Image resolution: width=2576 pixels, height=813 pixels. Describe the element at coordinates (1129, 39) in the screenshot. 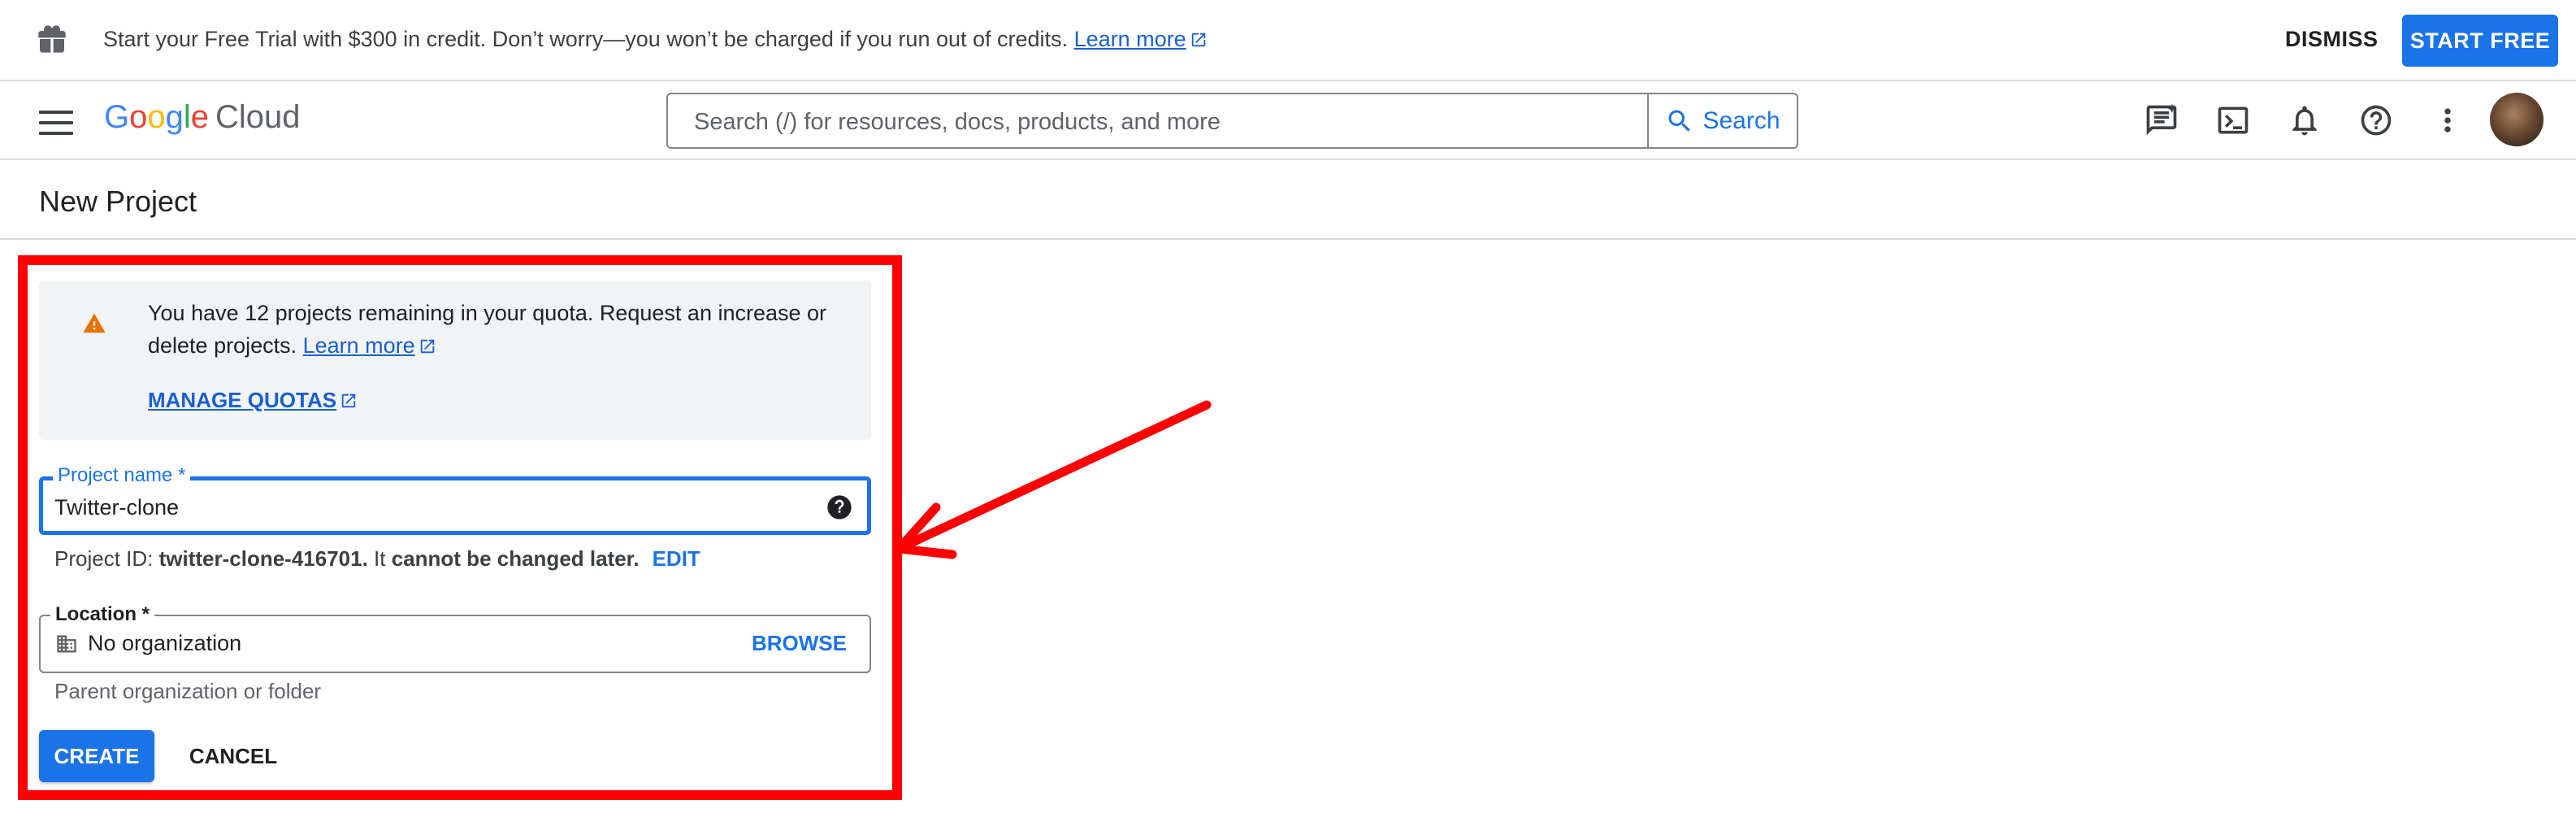

I see `banner-learn-more-label: Learn more` at that location.